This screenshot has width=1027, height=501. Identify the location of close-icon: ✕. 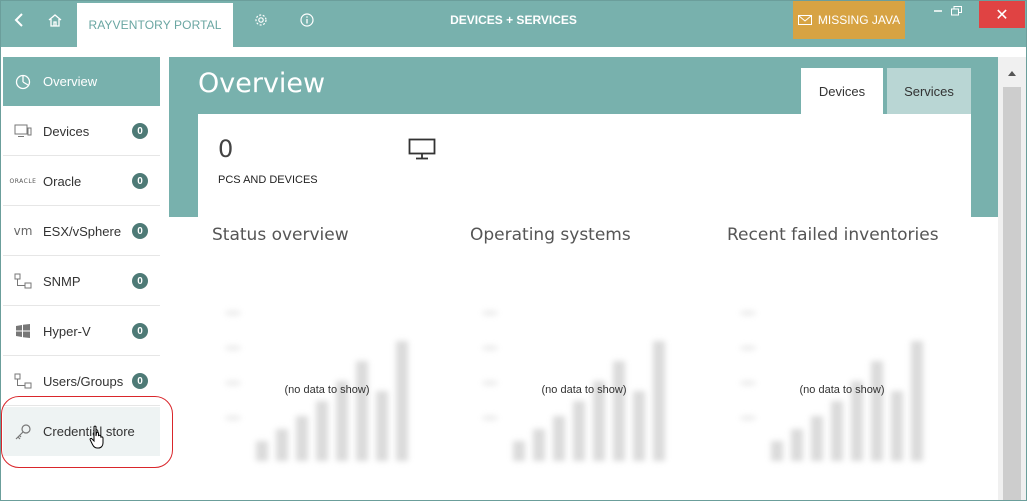
(1002, 15).